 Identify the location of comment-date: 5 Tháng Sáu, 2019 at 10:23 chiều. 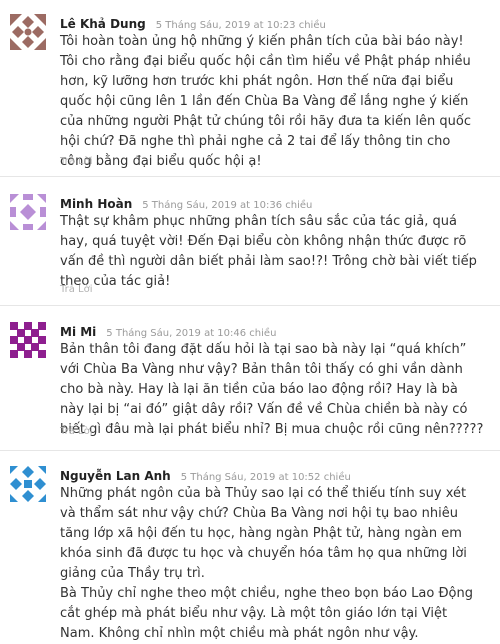
(241, 25).